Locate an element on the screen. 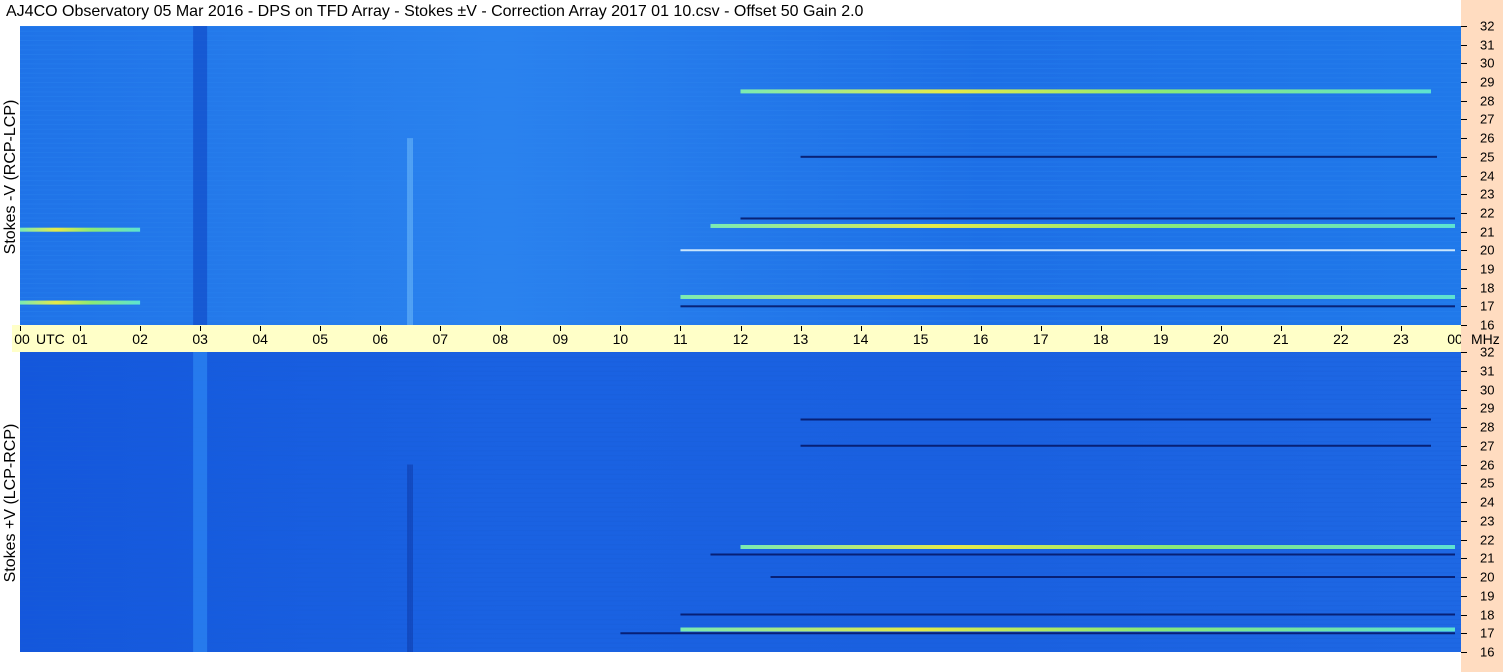  x-tick-label: 00 is located at coordinates (22, 339).